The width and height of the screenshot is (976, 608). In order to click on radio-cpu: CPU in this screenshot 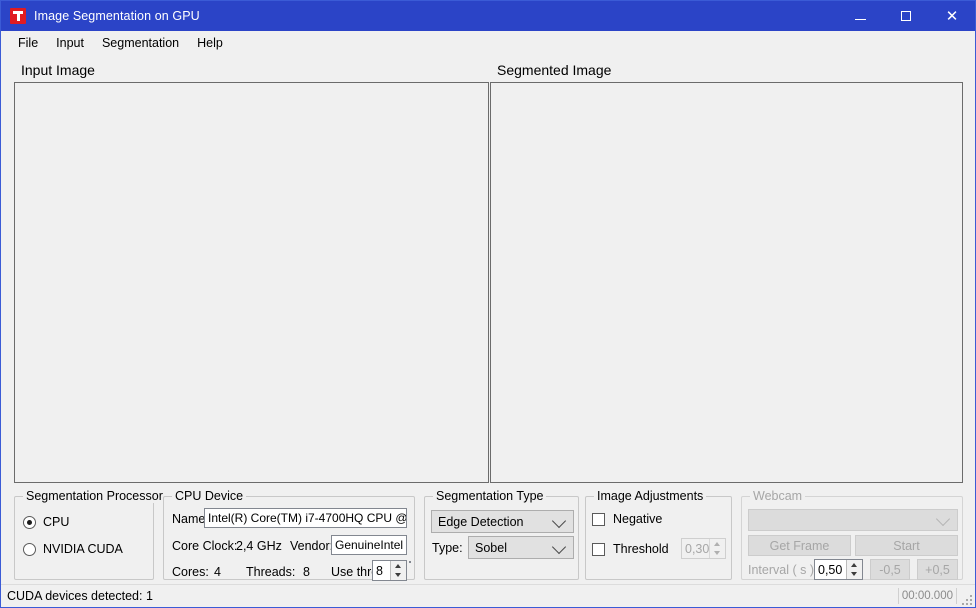, I will do `click(46, 522)`.